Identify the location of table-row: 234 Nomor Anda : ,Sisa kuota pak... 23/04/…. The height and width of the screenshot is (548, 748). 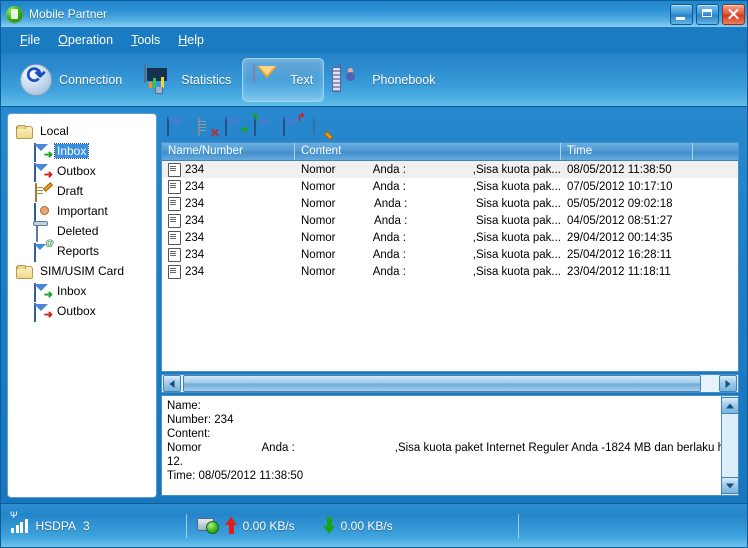
(450, 271).